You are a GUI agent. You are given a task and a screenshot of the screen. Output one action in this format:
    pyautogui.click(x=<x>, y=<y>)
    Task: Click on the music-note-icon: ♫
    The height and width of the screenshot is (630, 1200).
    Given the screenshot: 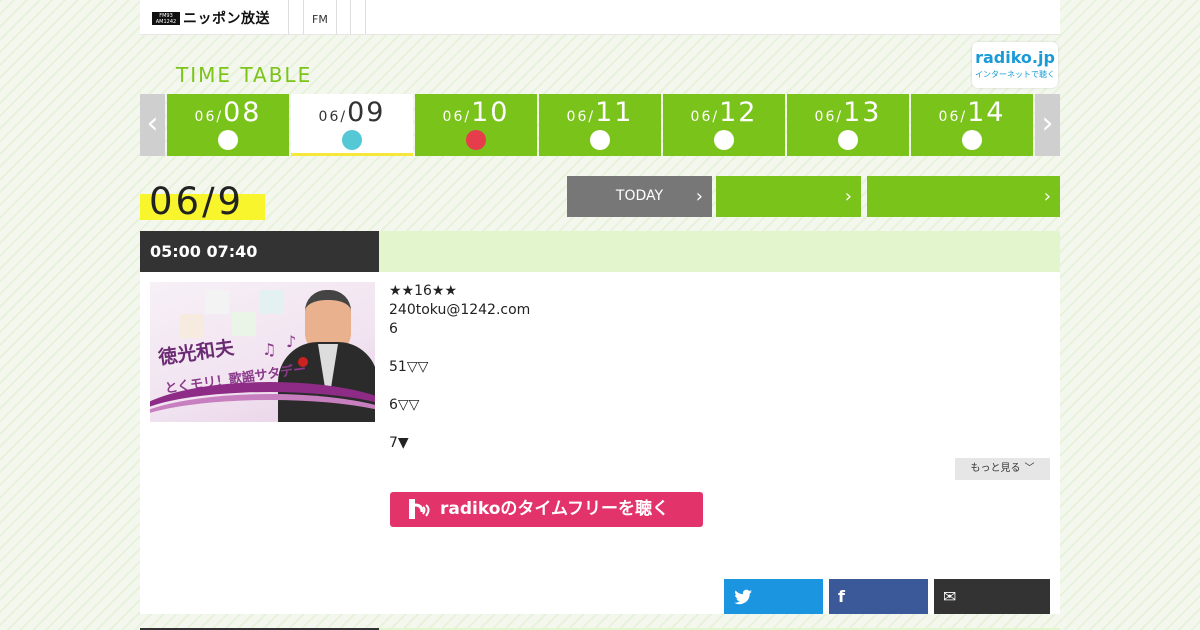 What is the action you would take?
    pyautogui.click(x=269, y=349)
    